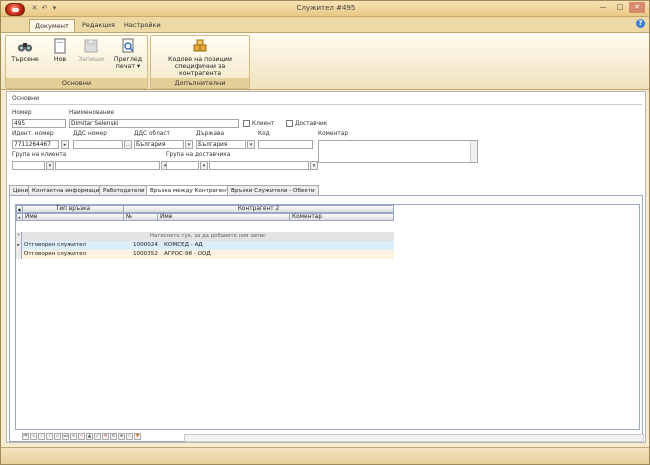 Image resolution: width=650 pixels, height=465 pixels. I want to click on band-header-contractor2: Контрагент 2, so click(258, 209).